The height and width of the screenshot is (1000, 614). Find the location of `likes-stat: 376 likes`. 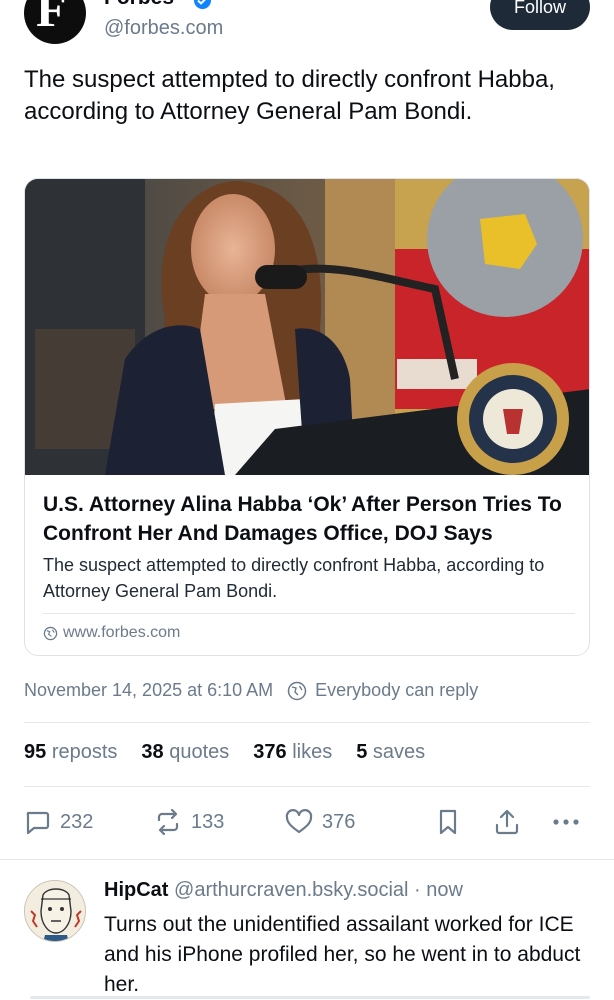

likes-stat: 376 likes is located at coordinates (292, 752).